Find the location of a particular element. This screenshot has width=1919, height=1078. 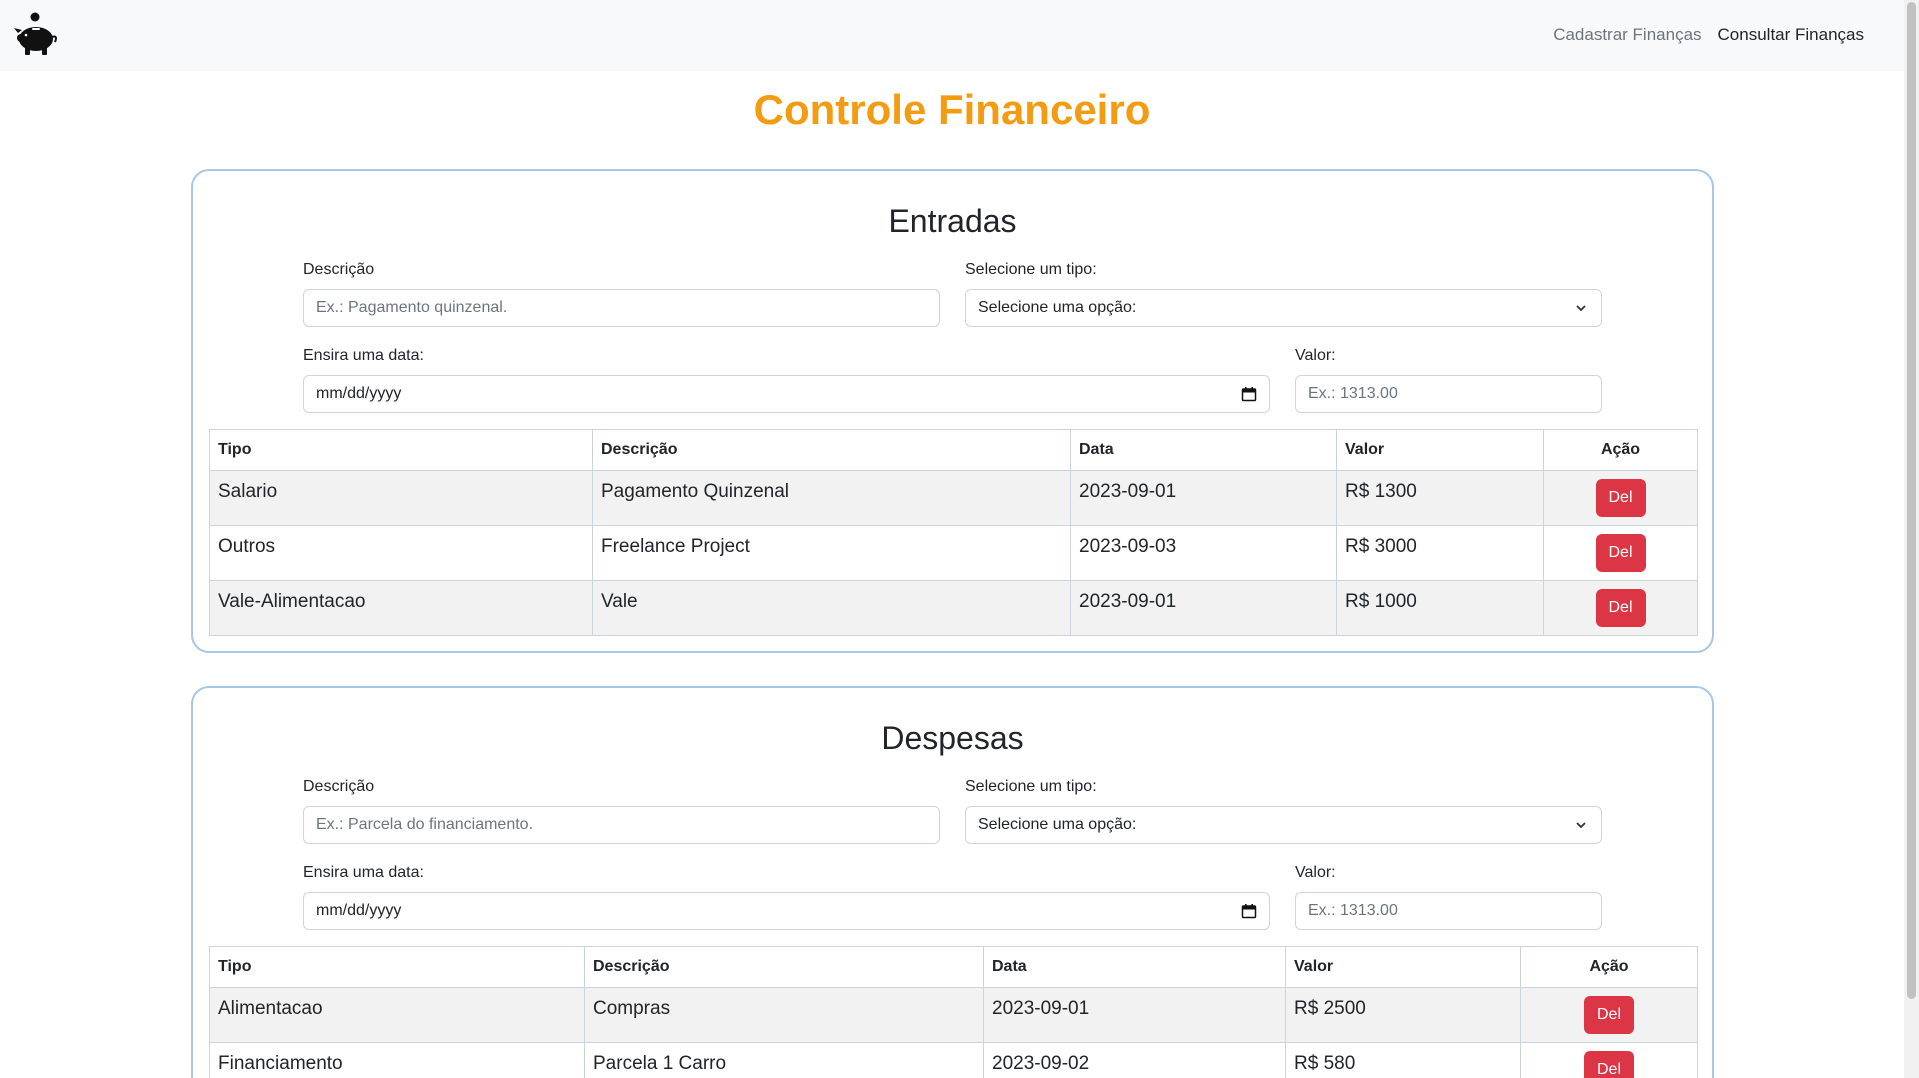

entradas-data-input: mm/dd/yyyy is located at coordinates (786, 394).